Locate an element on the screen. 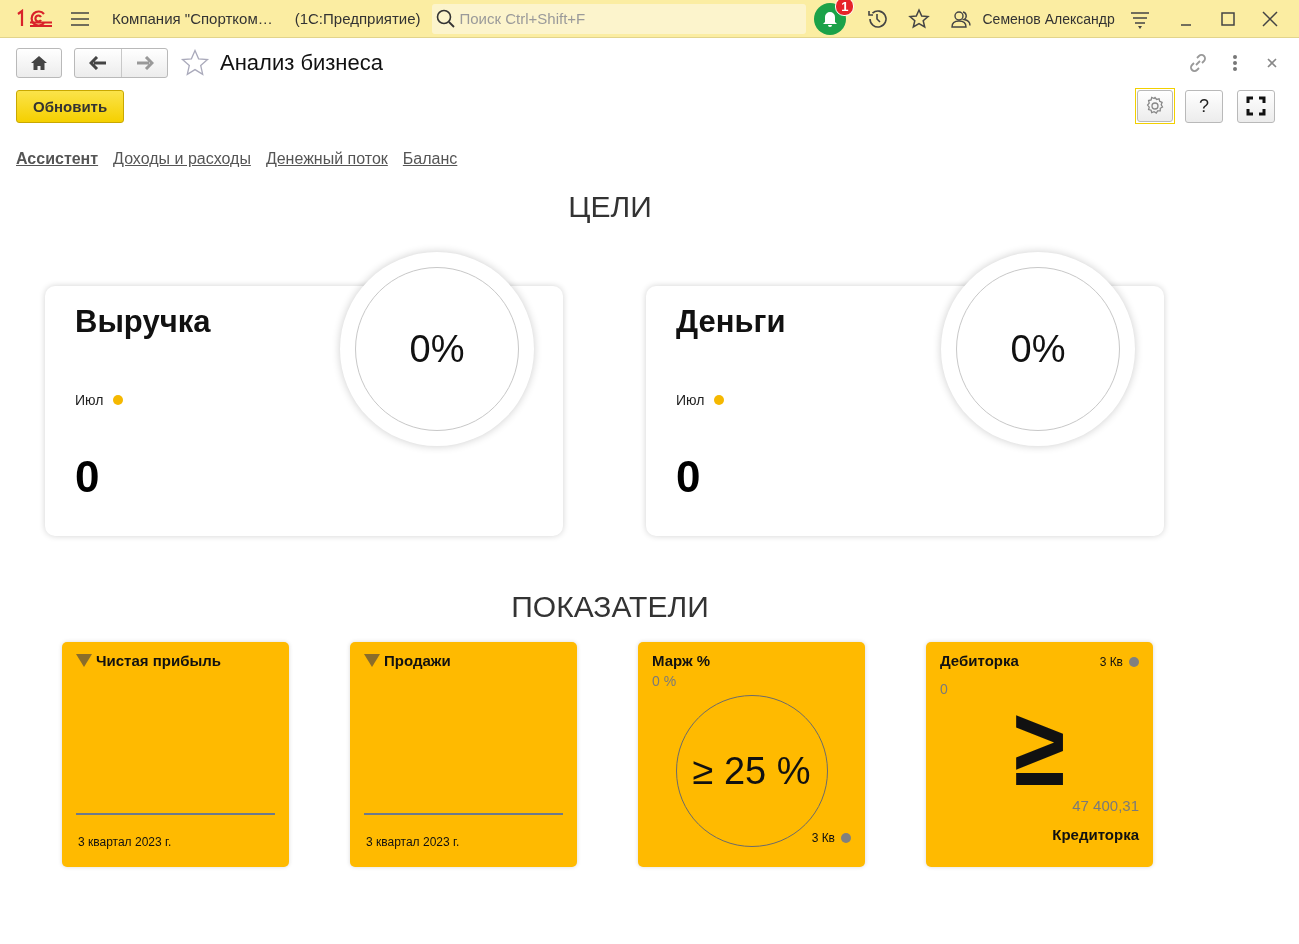 The width and height of the screenshot is (1299, 944). tile-title: Продажи is located at coordinates (417, 660).